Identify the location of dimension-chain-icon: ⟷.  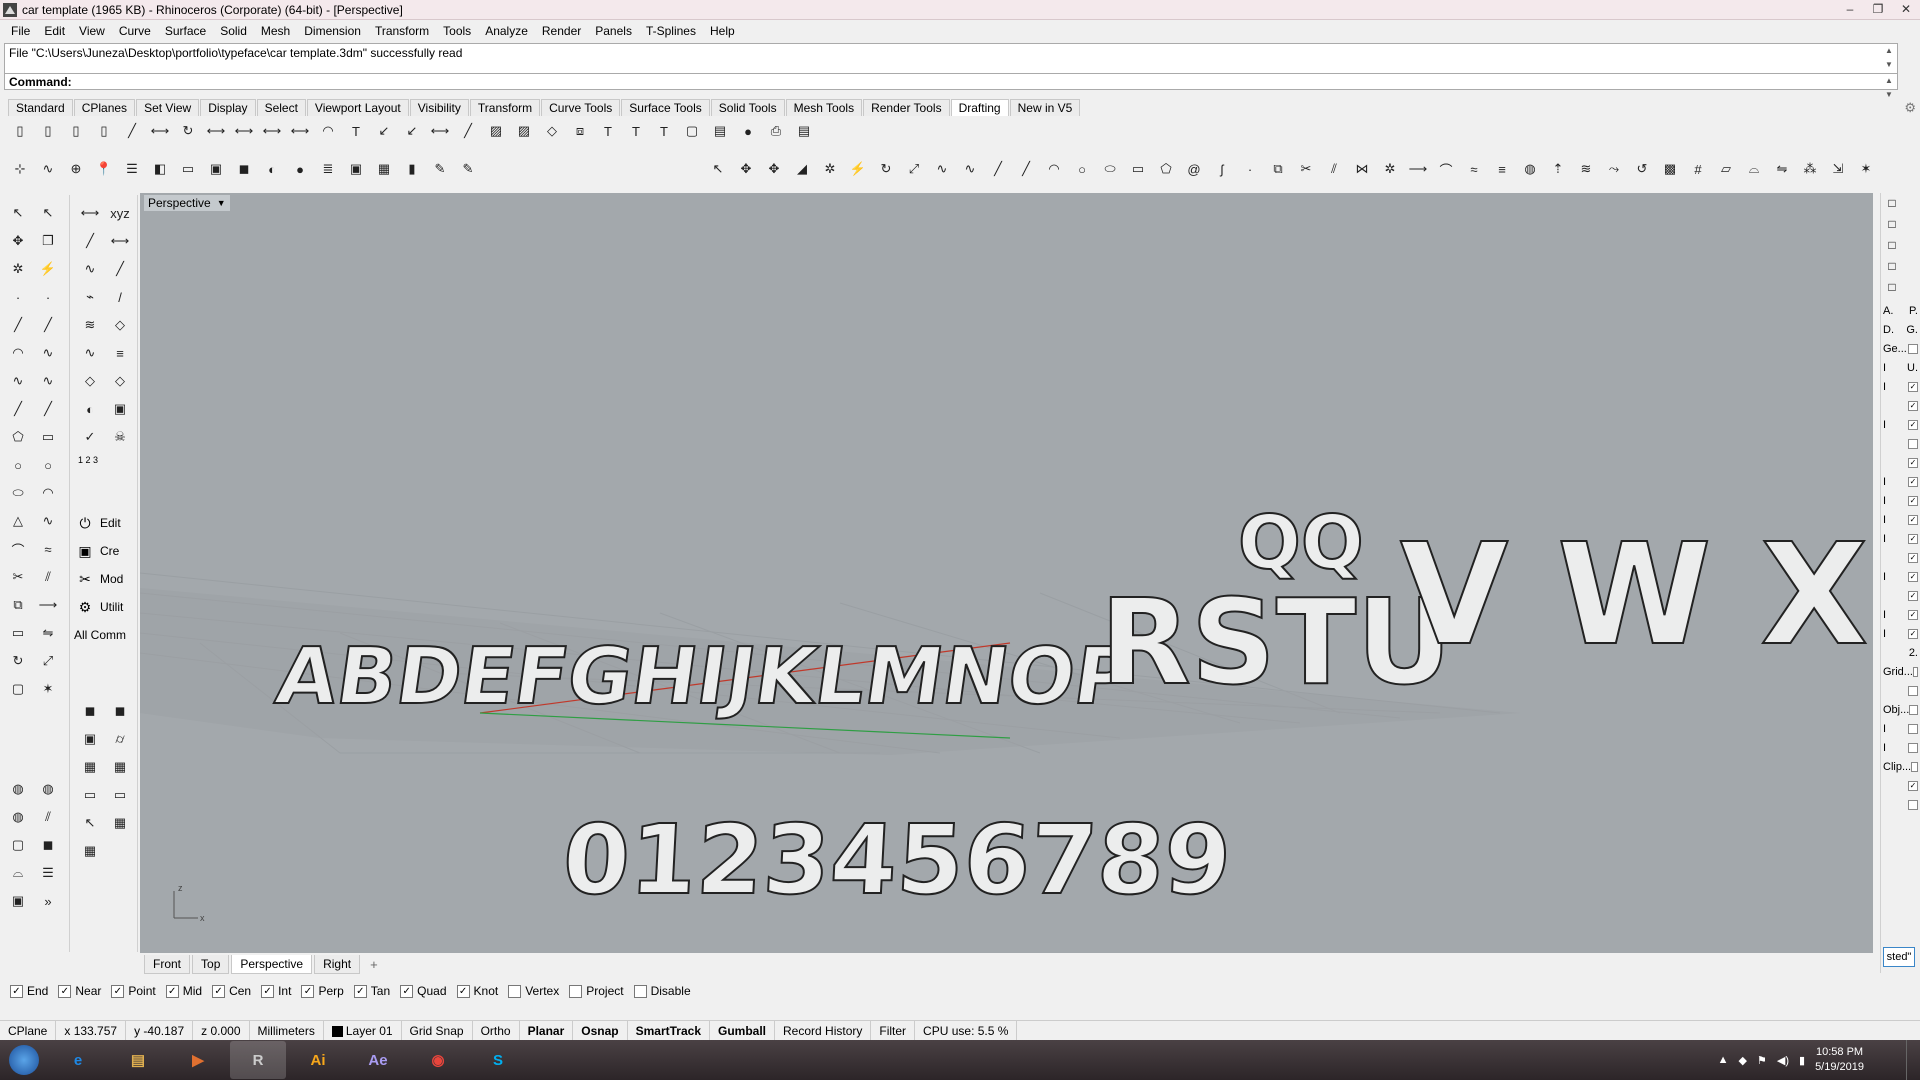
(440, 131).